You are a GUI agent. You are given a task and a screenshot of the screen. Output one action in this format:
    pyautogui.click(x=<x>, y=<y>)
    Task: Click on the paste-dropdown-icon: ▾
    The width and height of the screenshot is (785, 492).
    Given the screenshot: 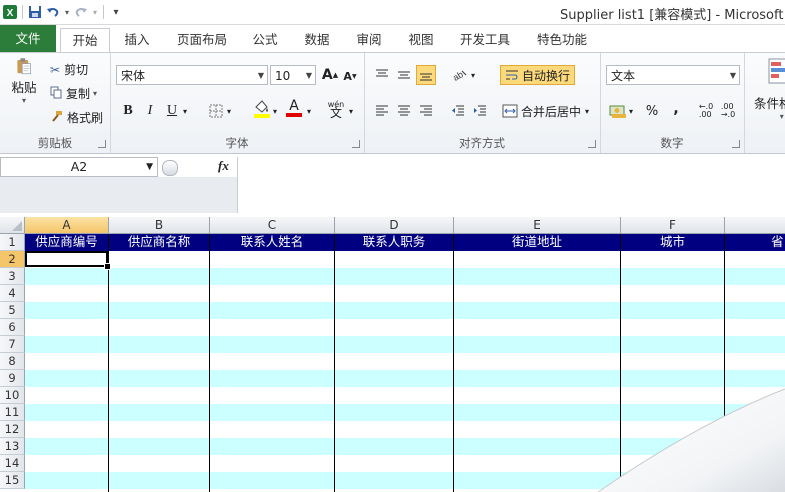 What is the action you would take?
    pyautogui.click(x=24, y=100)
    